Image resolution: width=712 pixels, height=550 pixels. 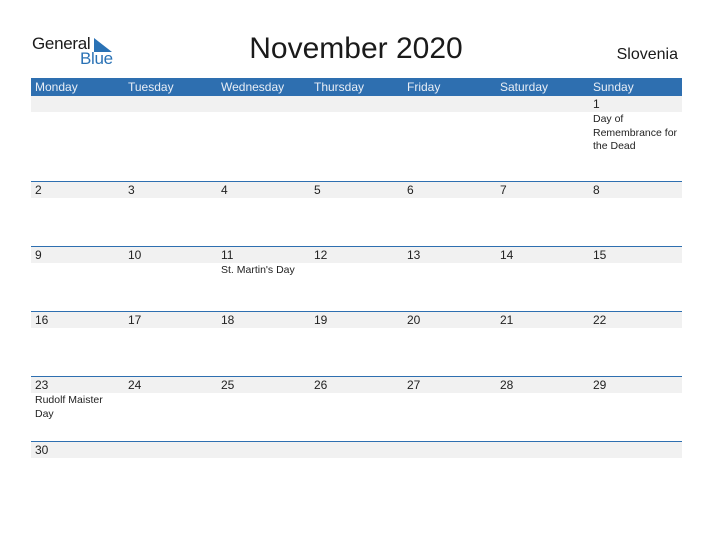 I want to click on day-number-row: 16 17 18 19 20 21 22, so click(x=356, y=320).